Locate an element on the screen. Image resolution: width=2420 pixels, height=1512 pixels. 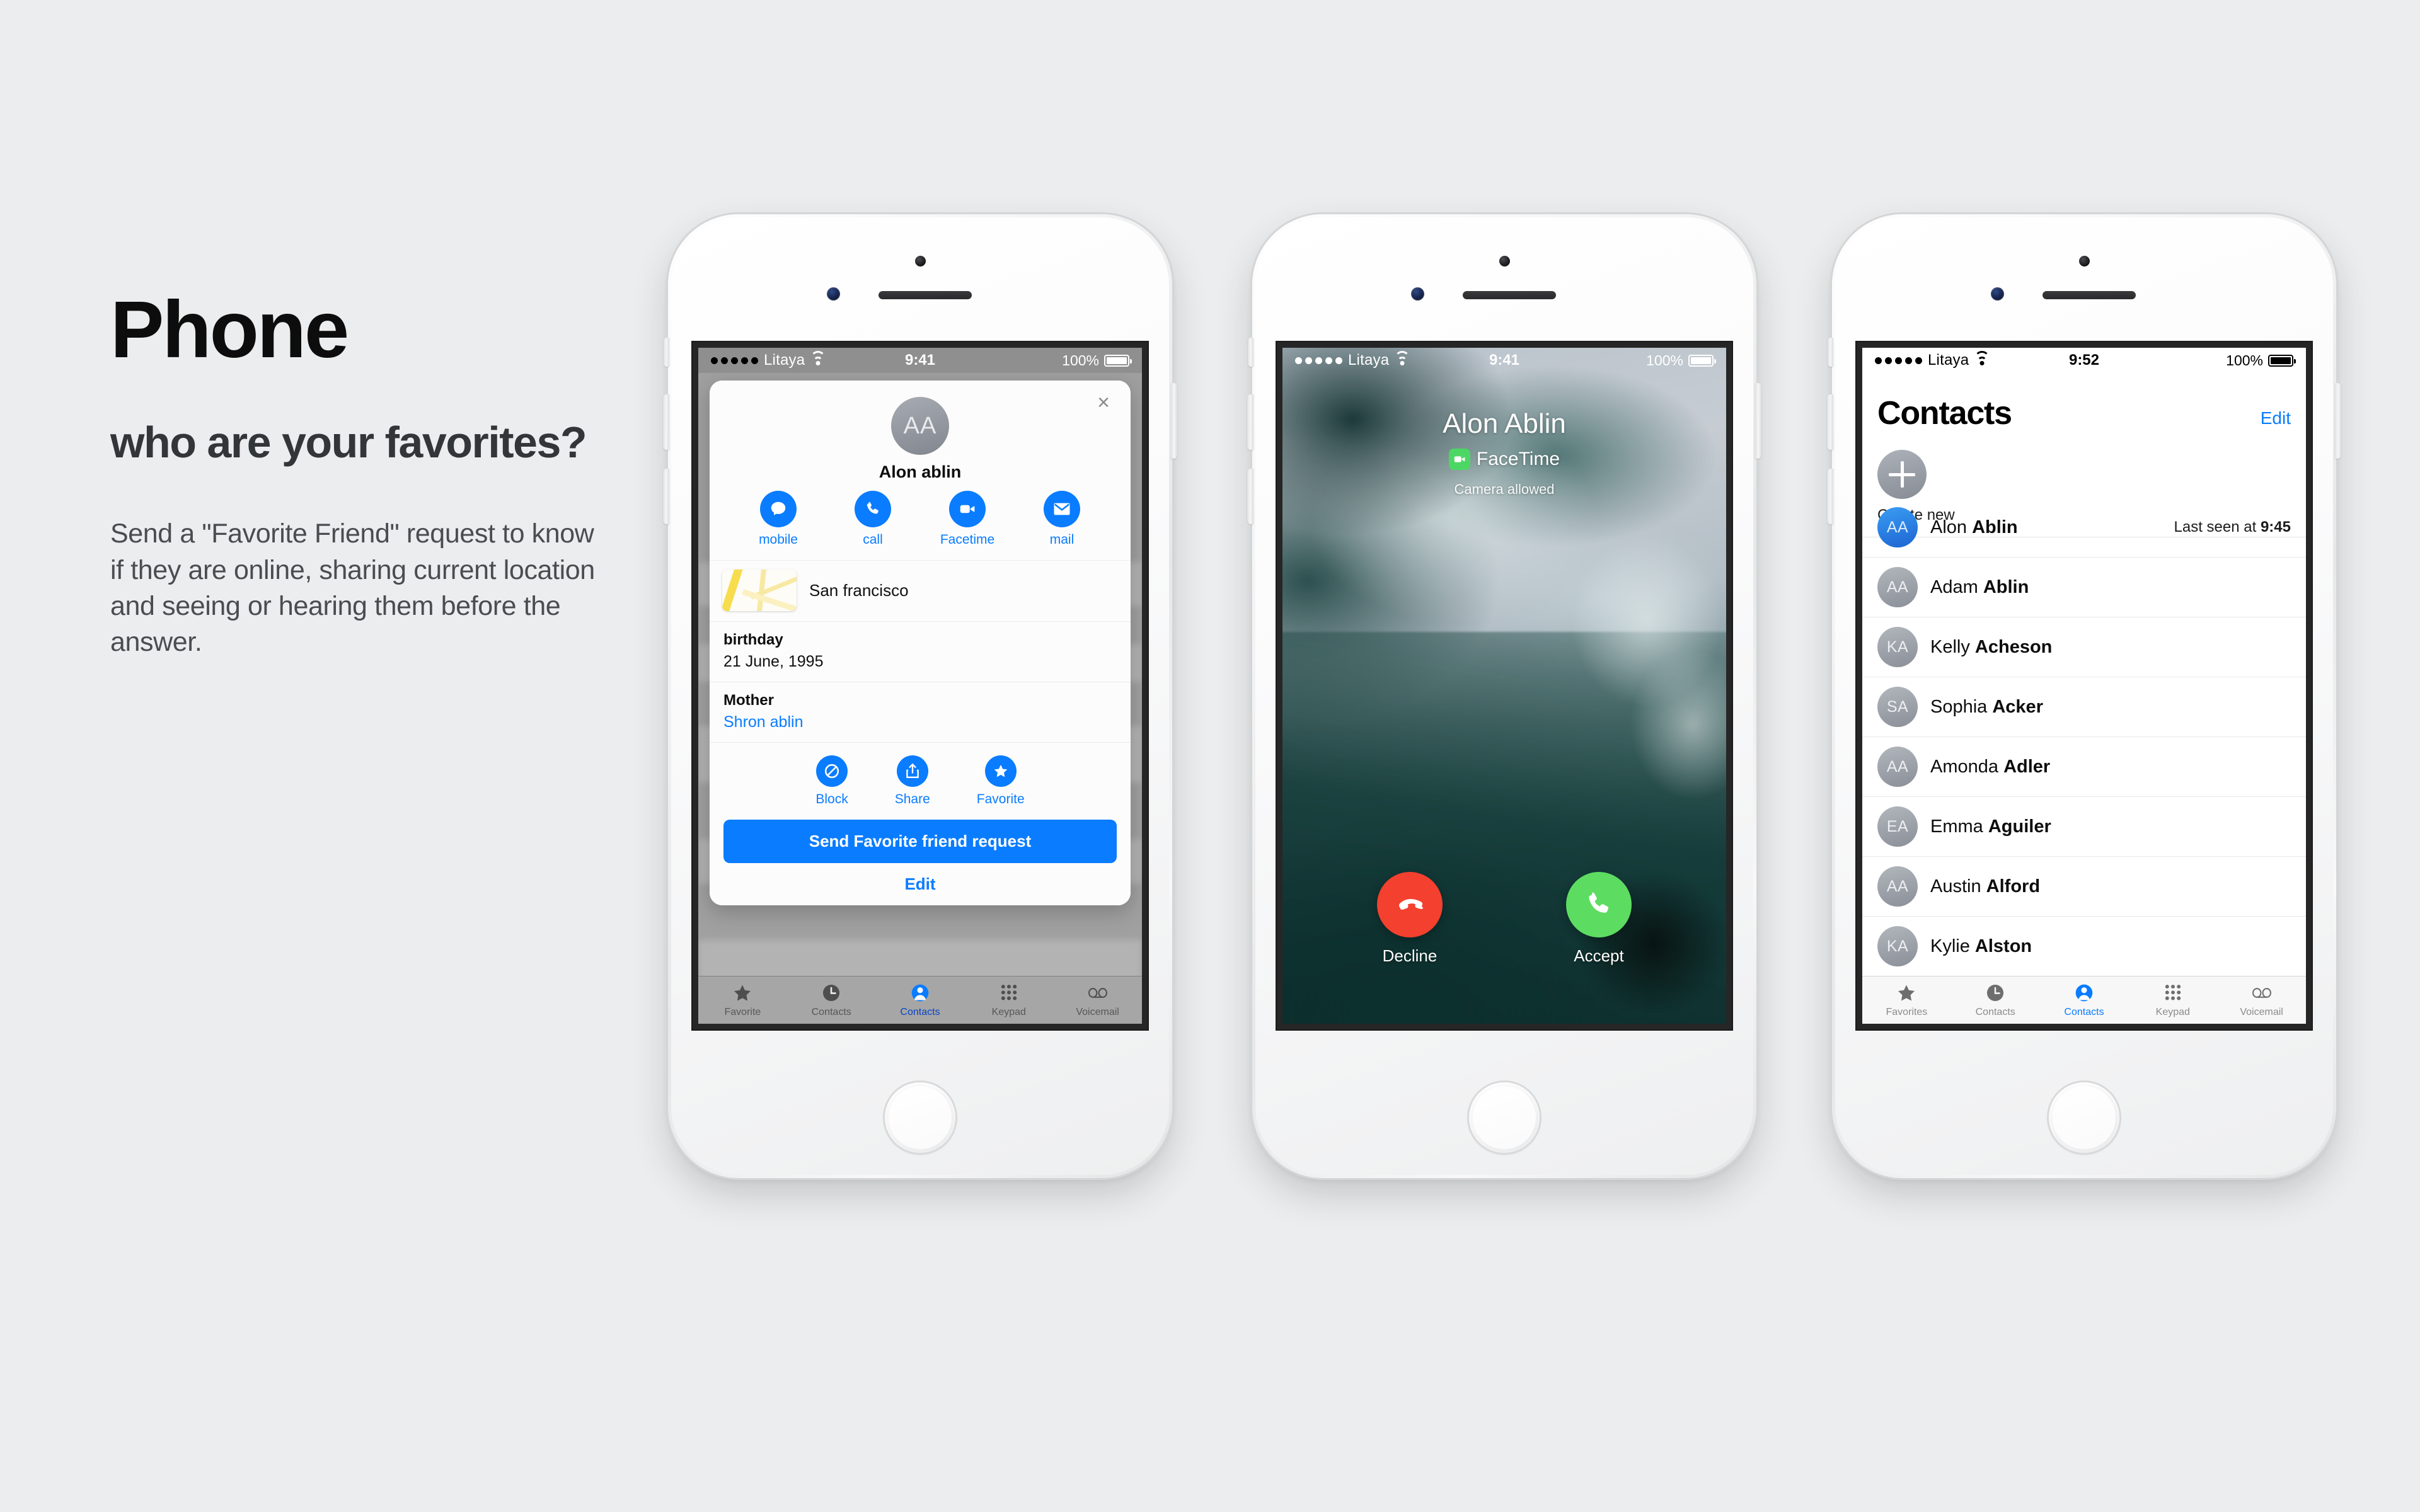
star-icon is located at coordinates (1906, 993).